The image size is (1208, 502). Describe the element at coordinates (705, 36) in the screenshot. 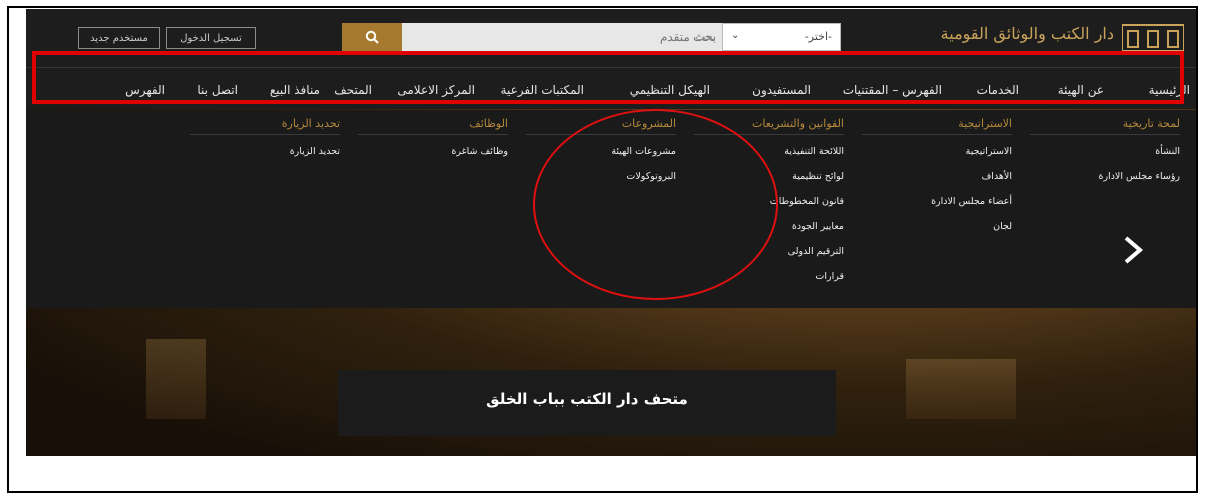

I see `search-label: بحث` at that location.